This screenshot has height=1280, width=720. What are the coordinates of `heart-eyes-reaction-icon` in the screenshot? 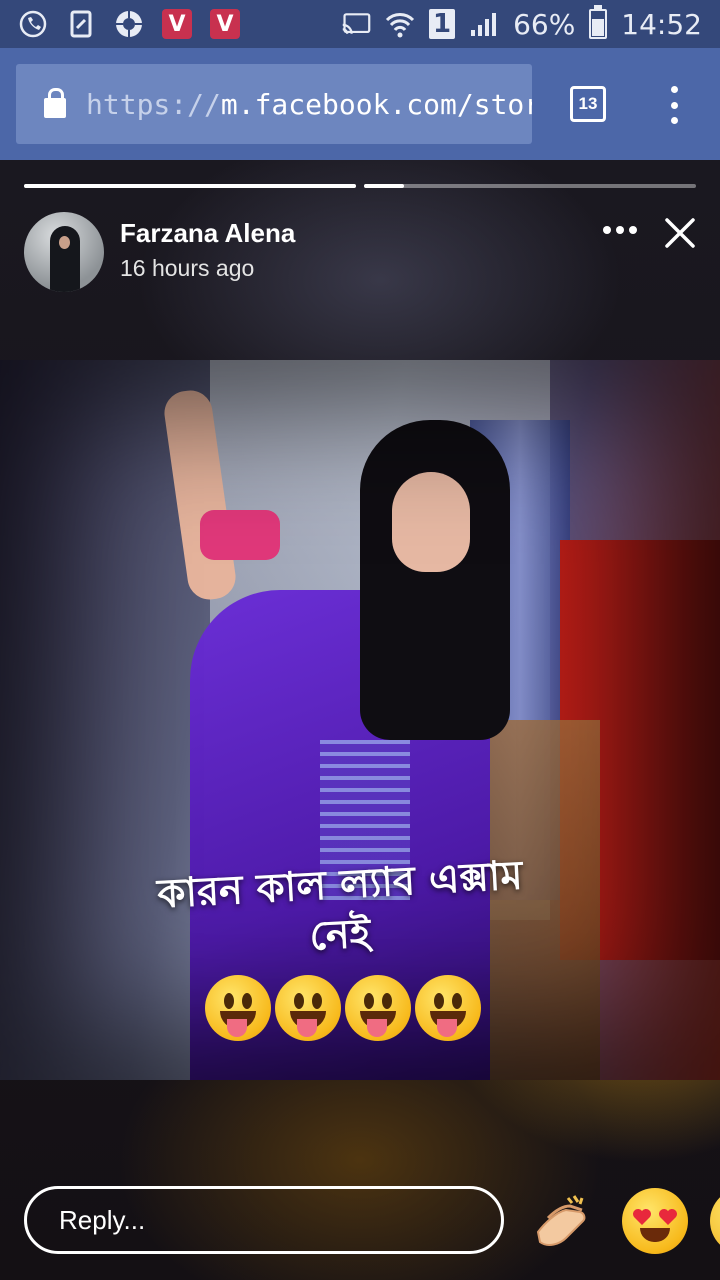 It's located at (655, 1221).